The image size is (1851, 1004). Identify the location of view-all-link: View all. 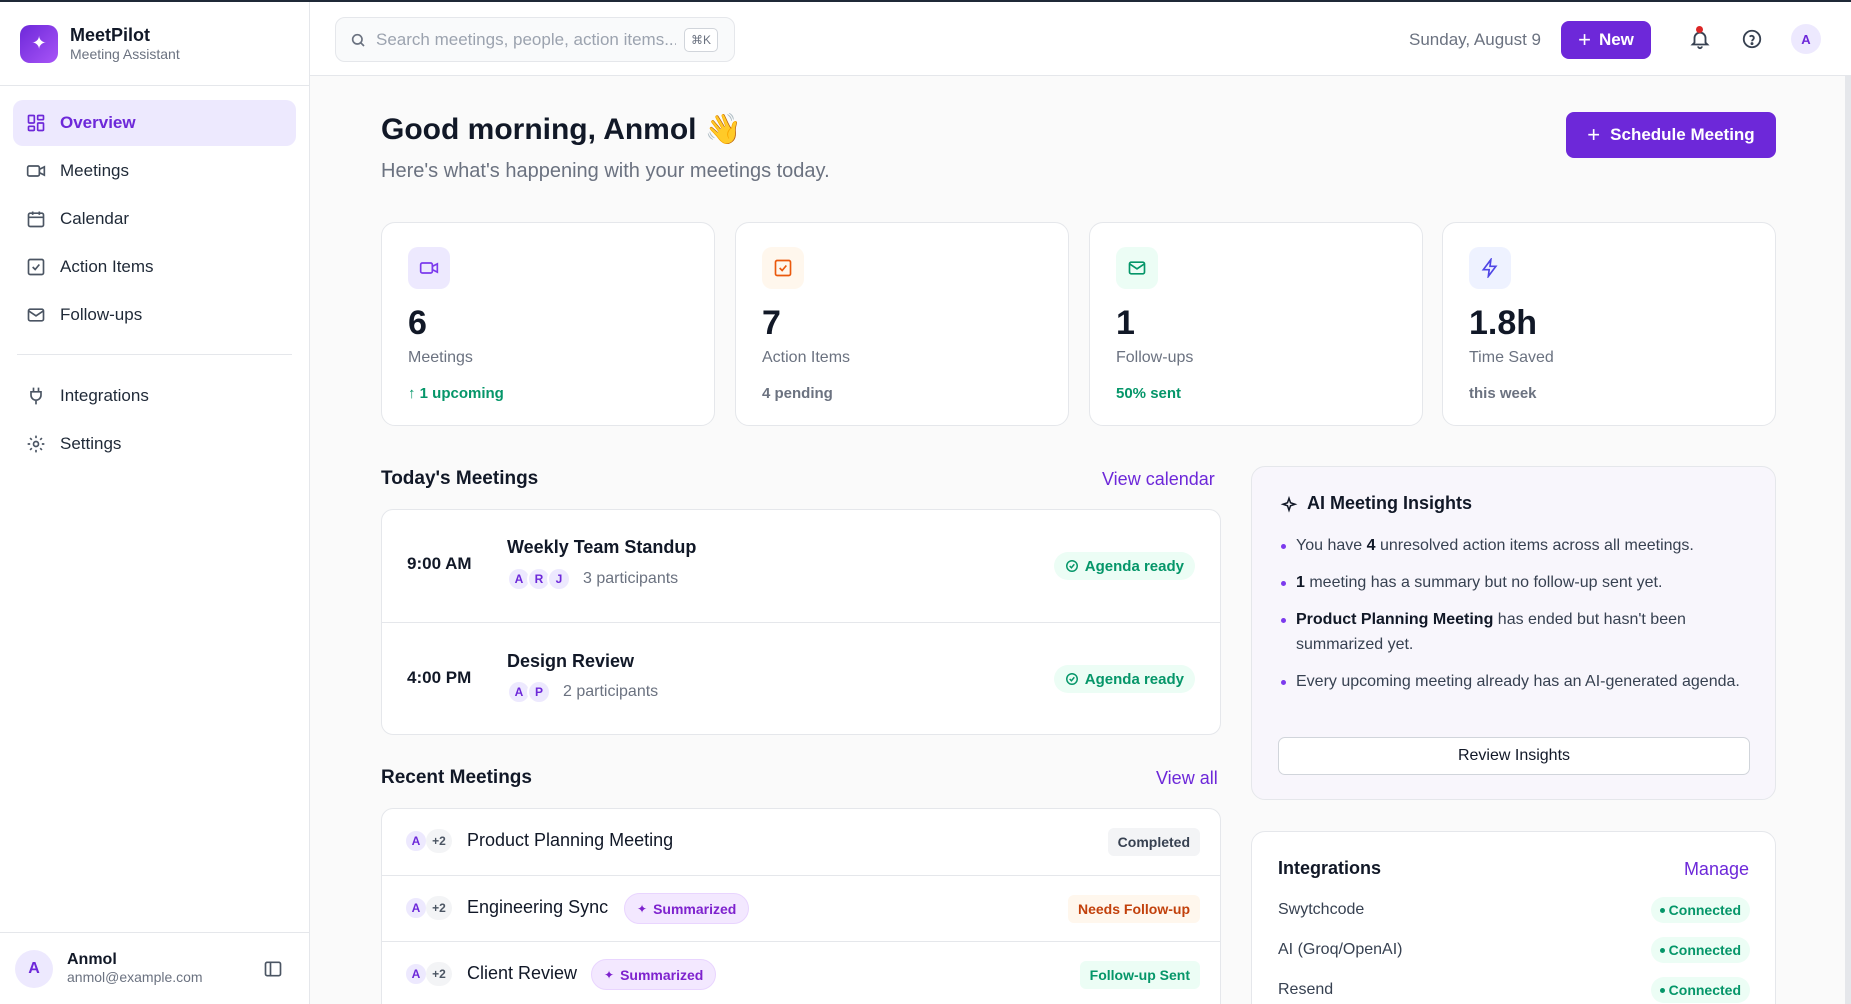
(1187, 778).